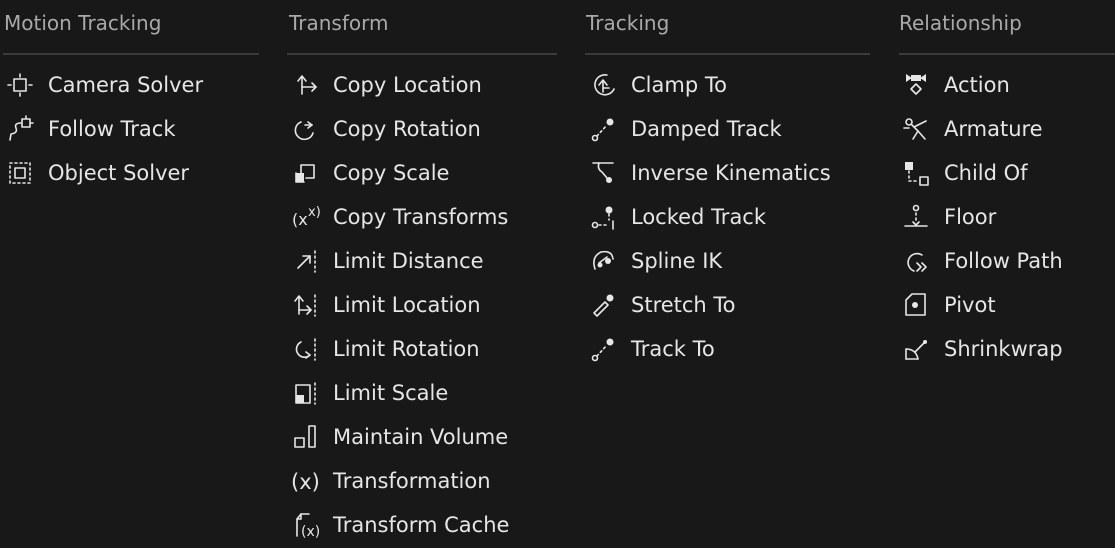  I want to click on menu-item-clamp-to: Clamp To, so click(725, 85).